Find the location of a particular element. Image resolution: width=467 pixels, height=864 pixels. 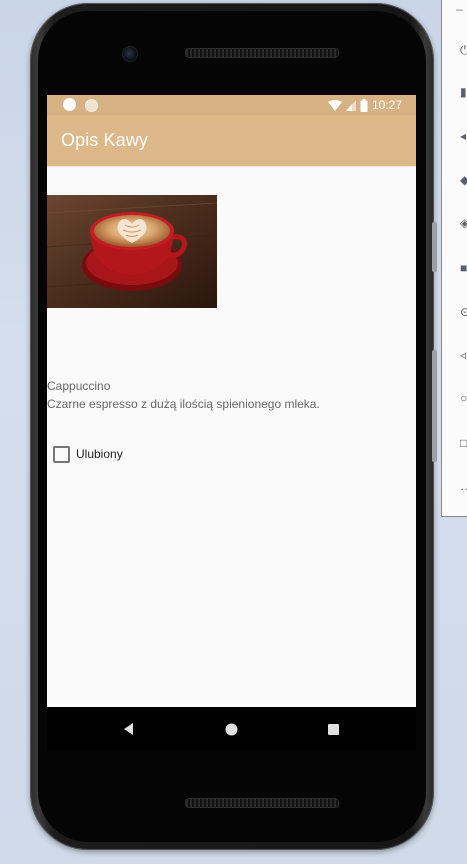

favorite-checkbox-row: Ulubiony is located at coordinates (88, 454).